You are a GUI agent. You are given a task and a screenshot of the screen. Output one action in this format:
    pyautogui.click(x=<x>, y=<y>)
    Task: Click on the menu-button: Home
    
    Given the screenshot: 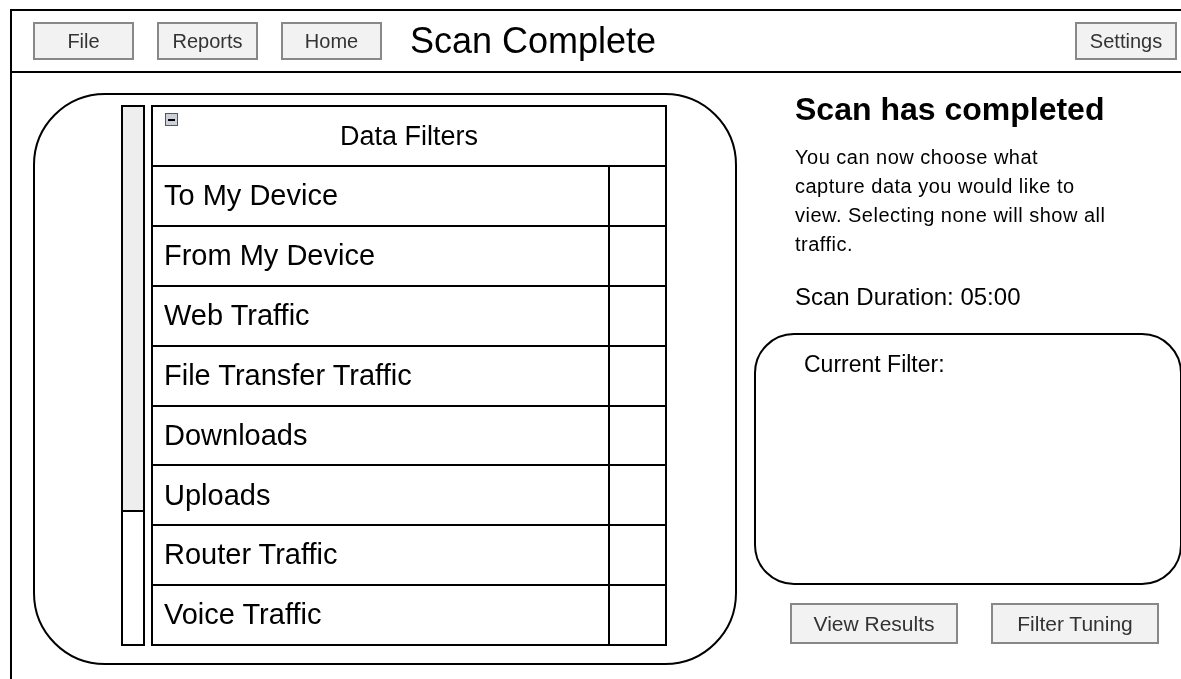 What is the action you would take?
    pyautogui.click(x=331, y=41)
    